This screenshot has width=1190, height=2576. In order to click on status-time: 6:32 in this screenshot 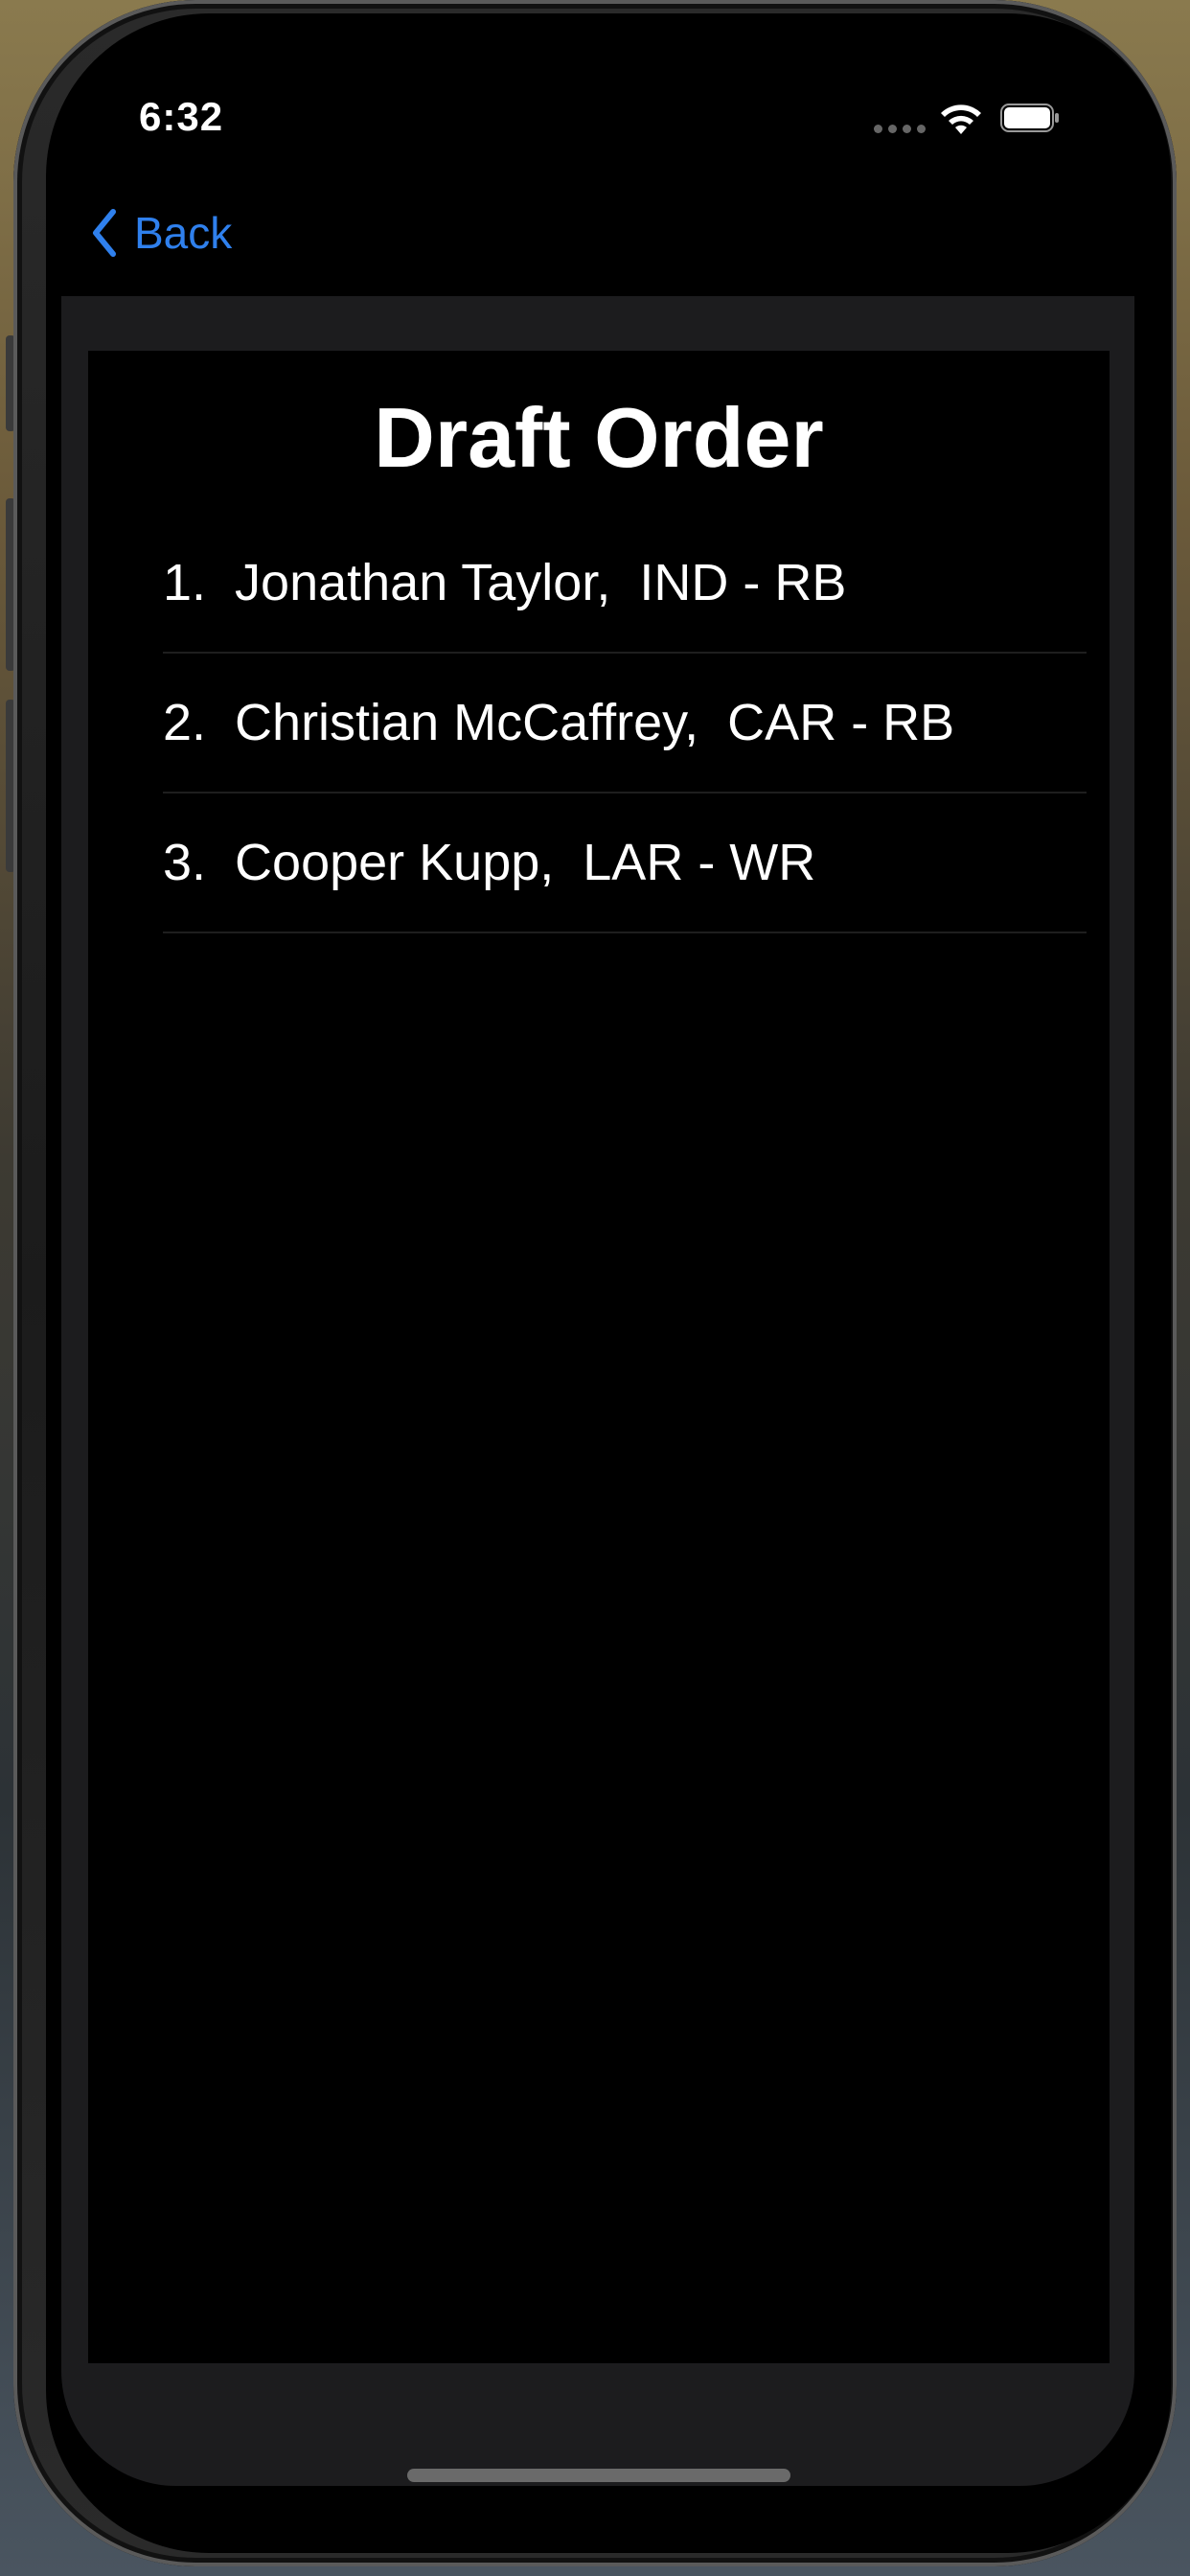, I will do `click(182, 116)`.